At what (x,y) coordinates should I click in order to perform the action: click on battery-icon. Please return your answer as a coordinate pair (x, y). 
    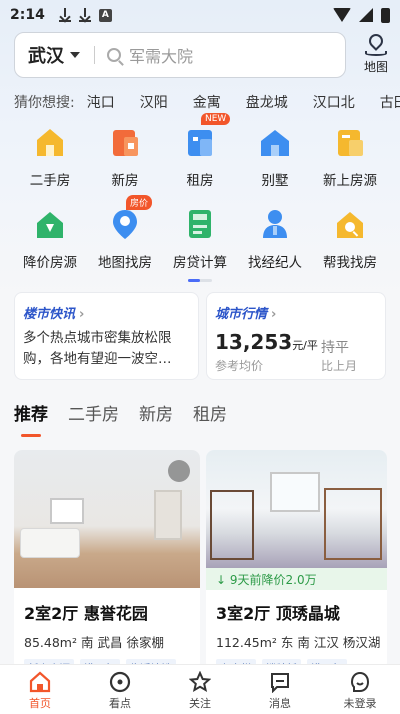
    Looking at the image, I should click on (385, 15).